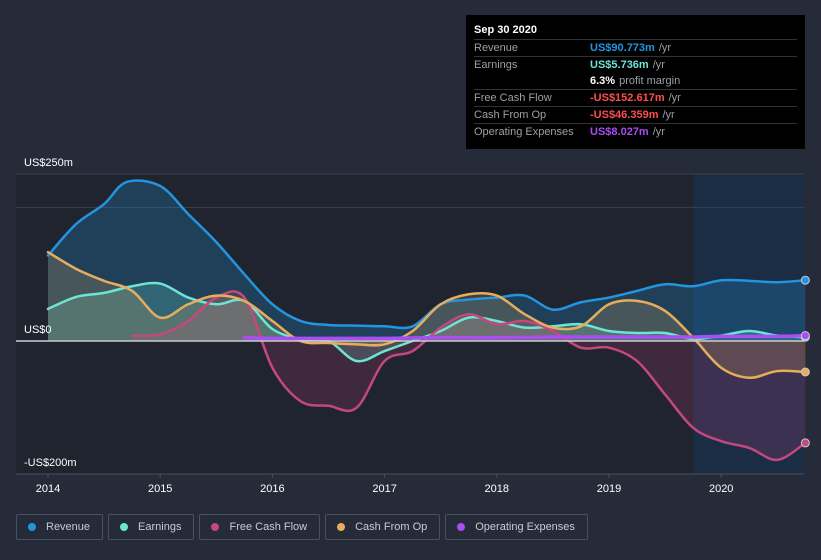  I want to click on tooltip-label: Operating Expenses, so click(524, 132).